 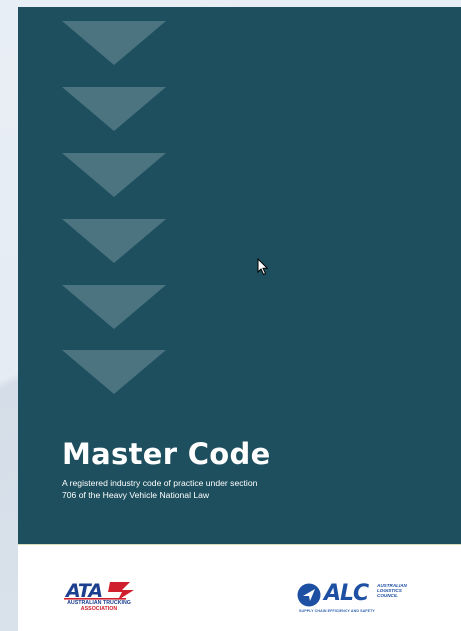 What do you see at coordinates (346, 593) in the screenshot?
I see `alc-logo-mark: ALC` at bounding box center [346, 593].